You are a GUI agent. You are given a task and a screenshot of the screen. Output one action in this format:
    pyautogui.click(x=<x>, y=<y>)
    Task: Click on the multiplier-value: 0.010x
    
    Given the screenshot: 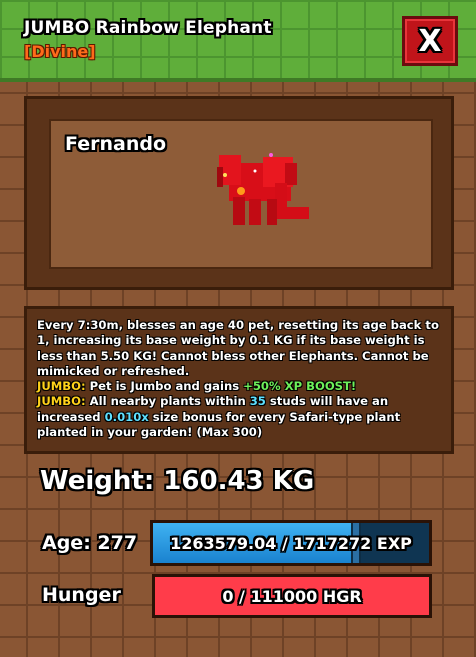 What is the action you would take?
    pyautogui.click(x=126, y=416)
    